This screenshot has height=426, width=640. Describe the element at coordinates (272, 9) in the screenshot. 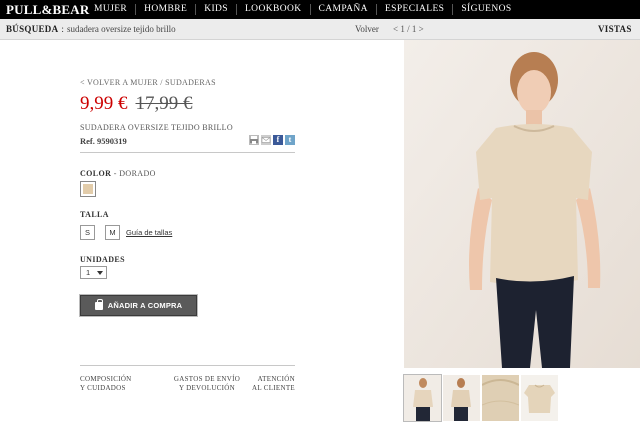

I see `nav-item-lookbook: LOOKBOOK` at that location.